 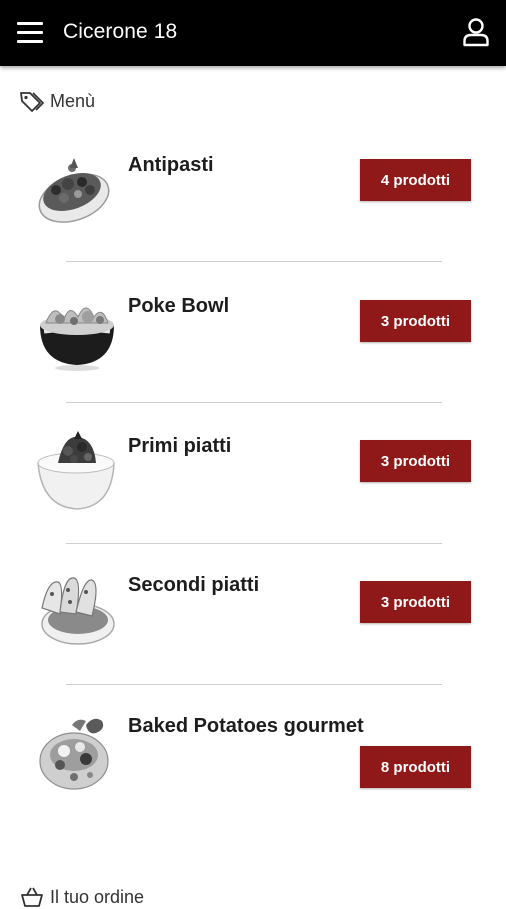 What do you see at coordinates (253, 483) in the screenshot?
I see `category-row-primi-piatti: Primi piatti 3 prodotti` at bounding box center [253, 483].